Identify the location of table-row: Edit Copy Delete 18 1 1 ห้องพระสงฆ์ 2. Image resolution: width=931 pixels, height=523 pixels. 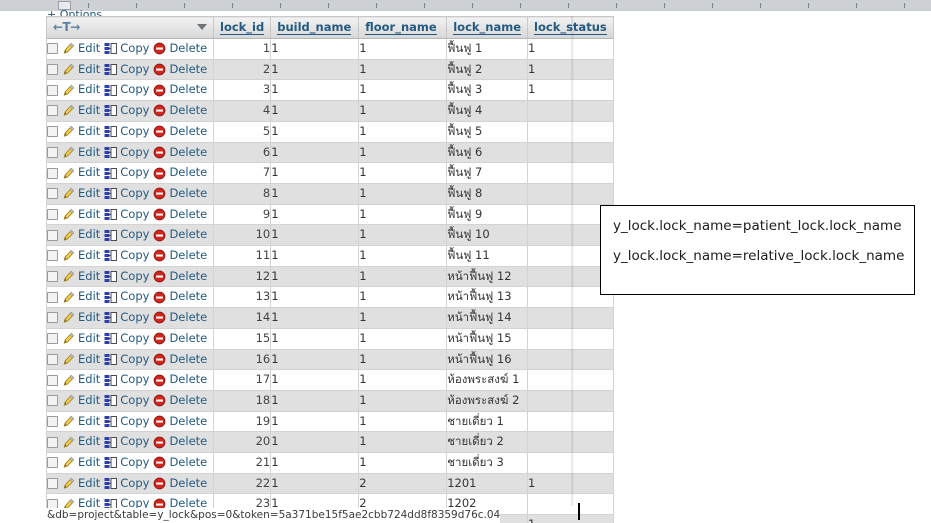
(330, 400).